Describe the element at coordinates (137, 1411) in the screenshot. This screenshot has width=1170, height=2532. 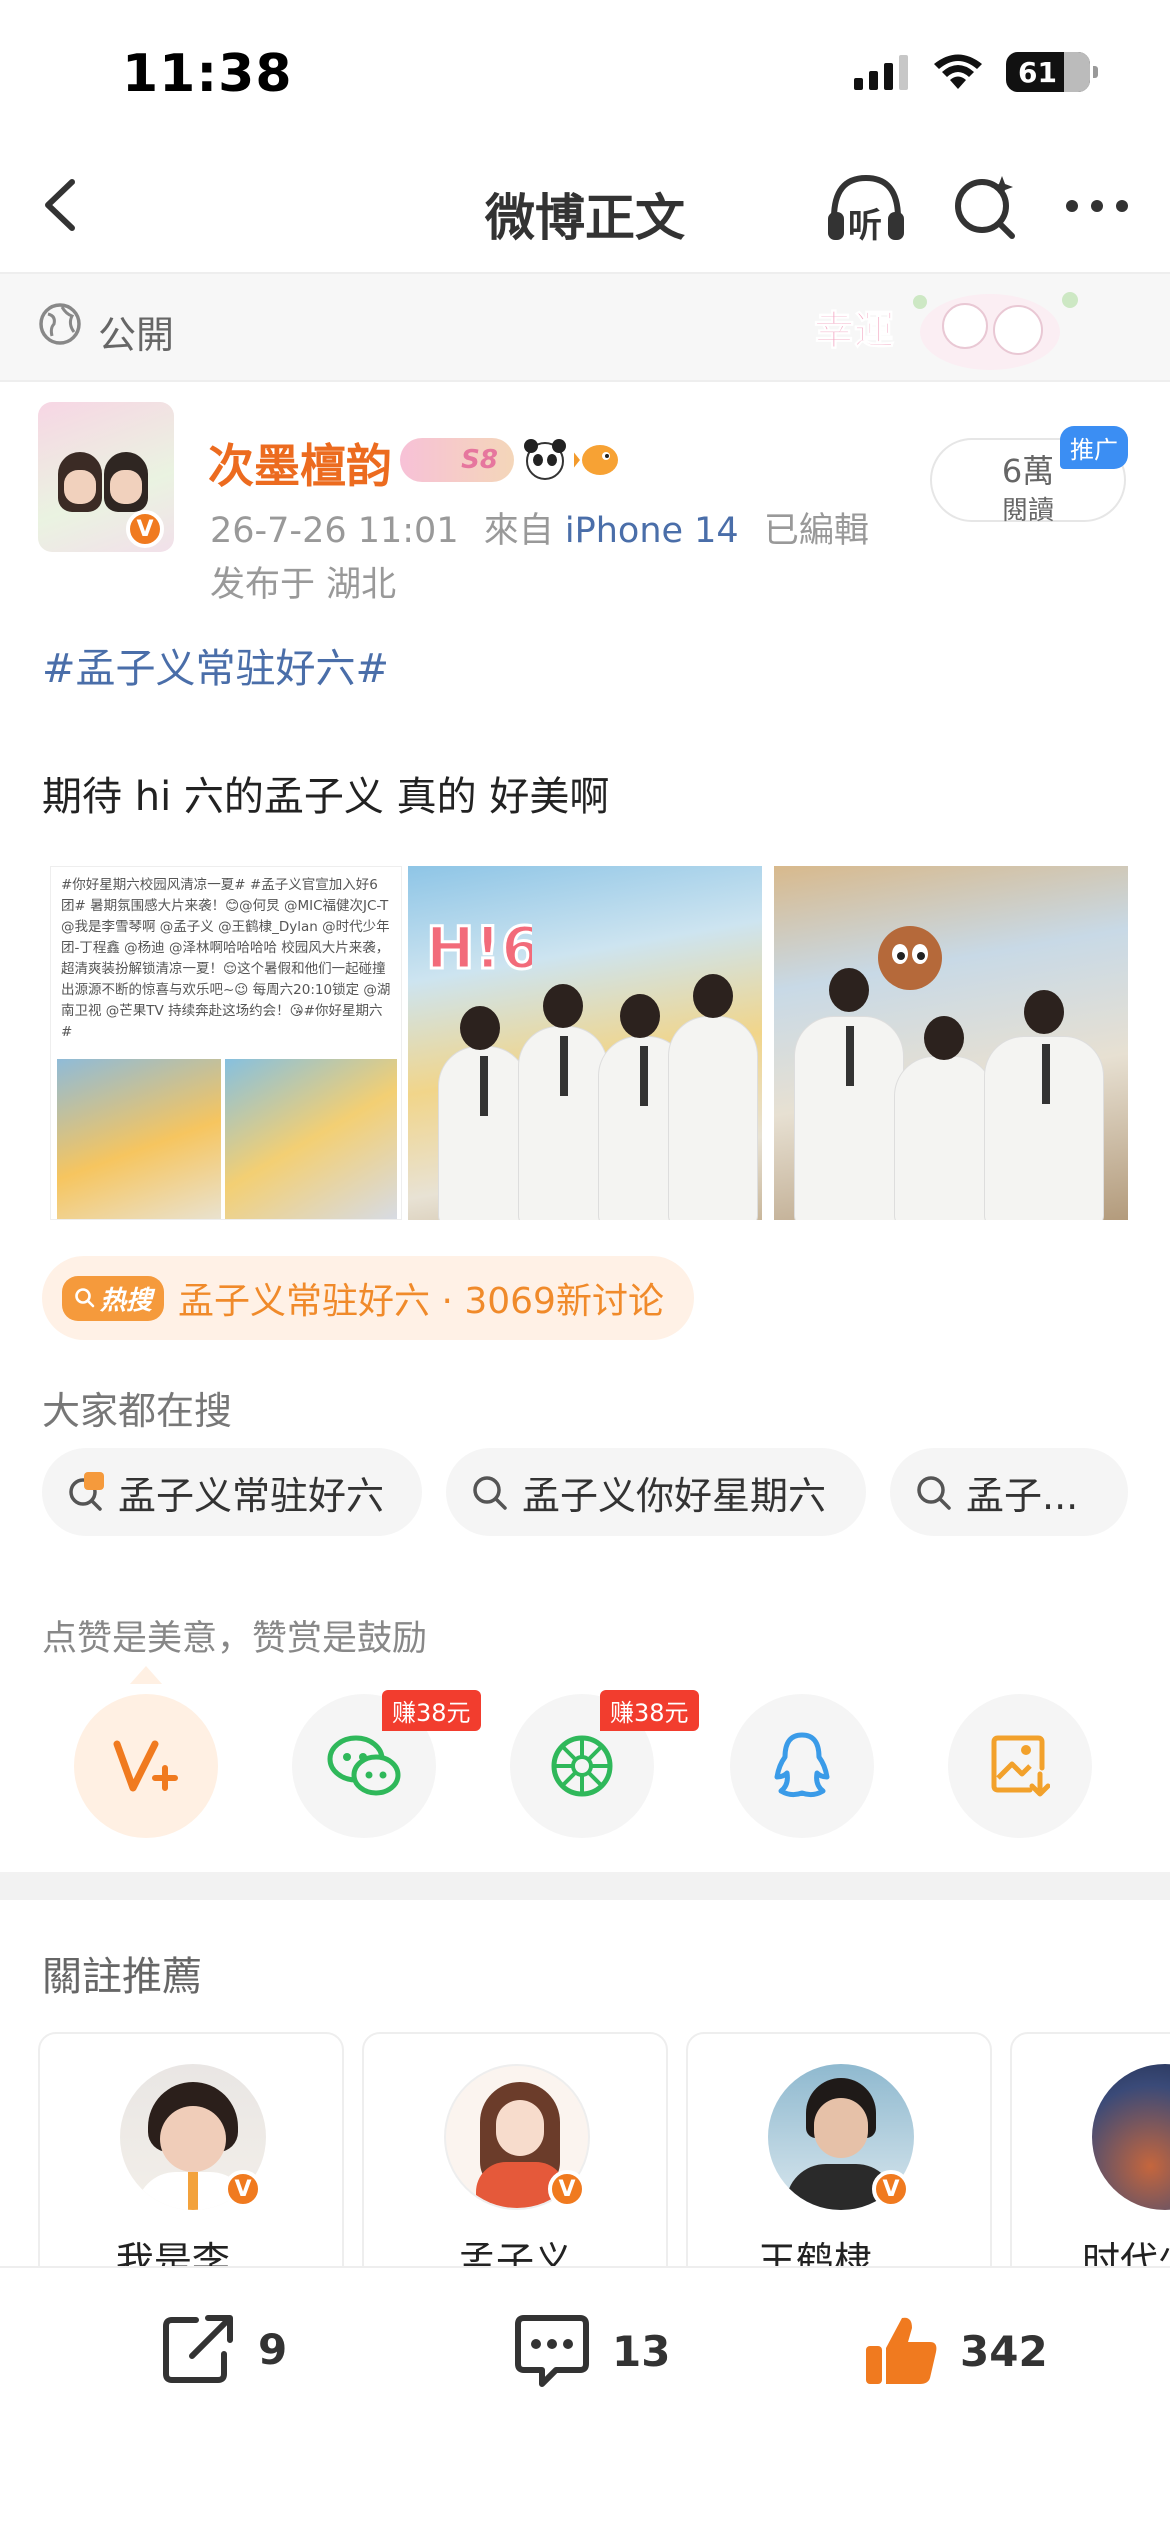
I see `searching-title: 大家都在搜` at that location.